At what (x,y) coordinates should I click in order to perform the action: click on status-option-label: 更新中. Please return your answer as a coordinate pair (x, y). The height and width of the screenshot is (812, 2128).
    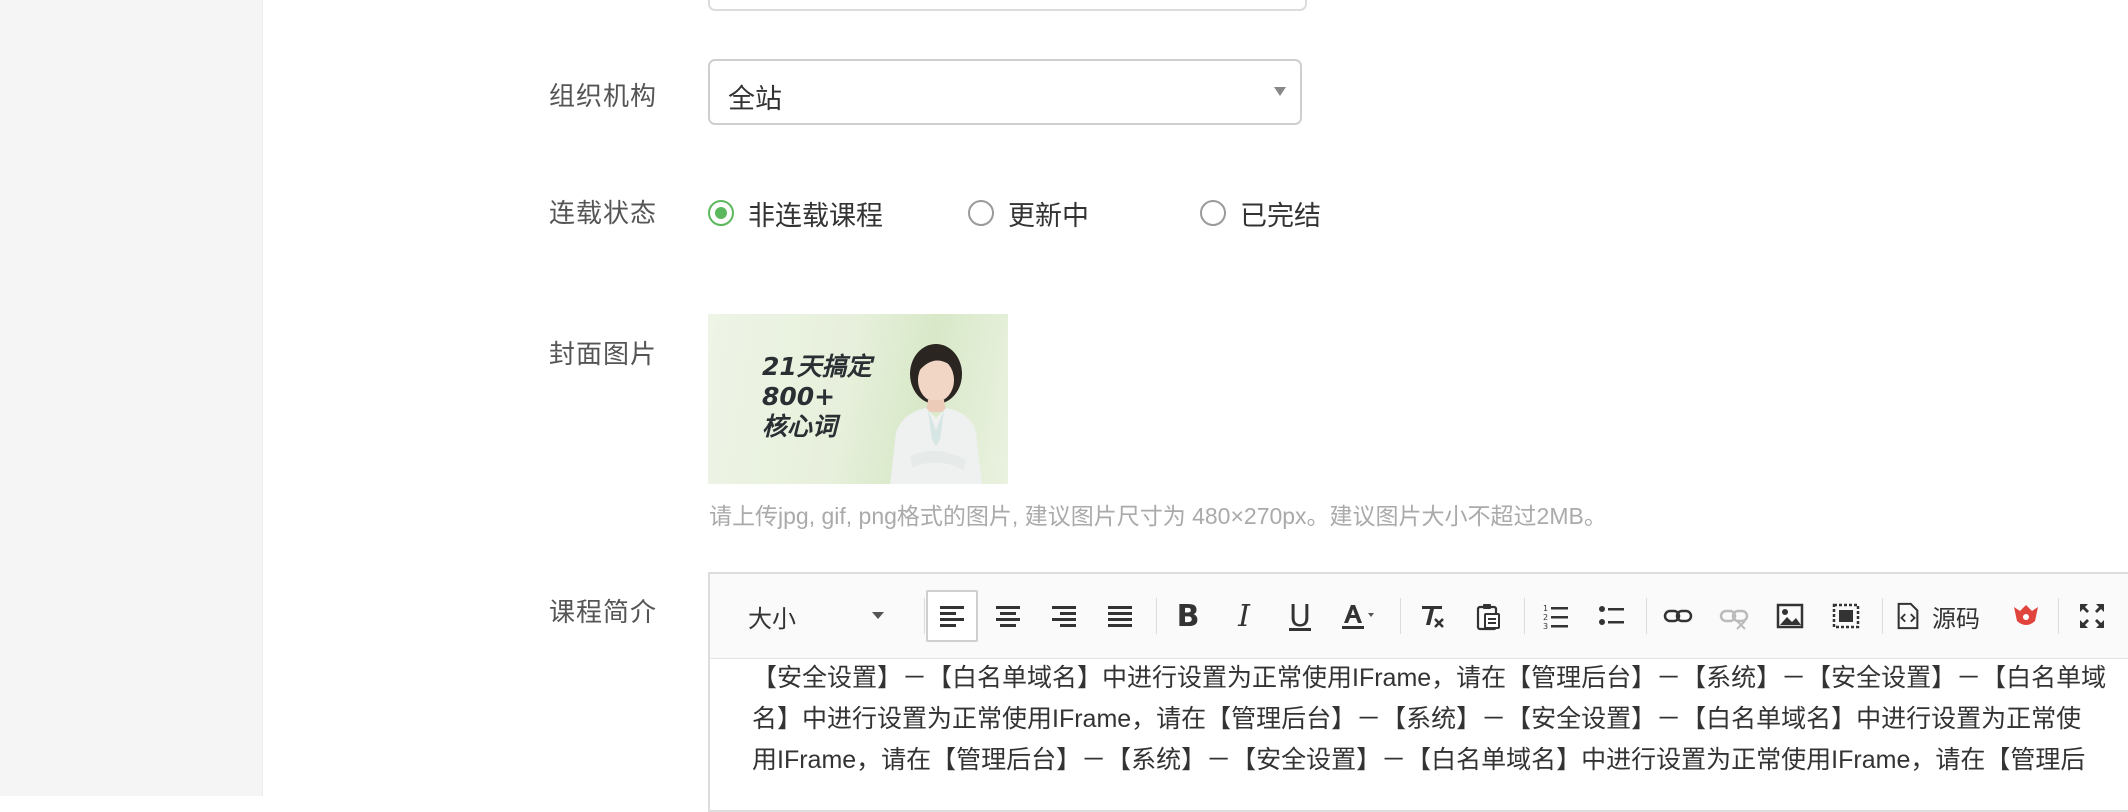
    Looking at the image, I should click on (1048, 215).